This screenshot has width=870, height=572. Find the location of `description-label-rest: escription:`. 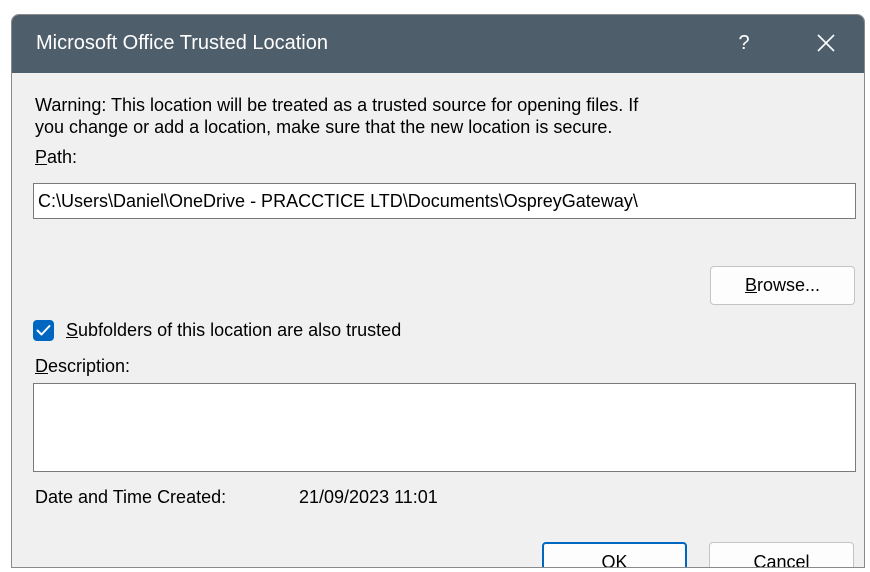

description-label-rest: escription: is located at coordinates (89, 366).